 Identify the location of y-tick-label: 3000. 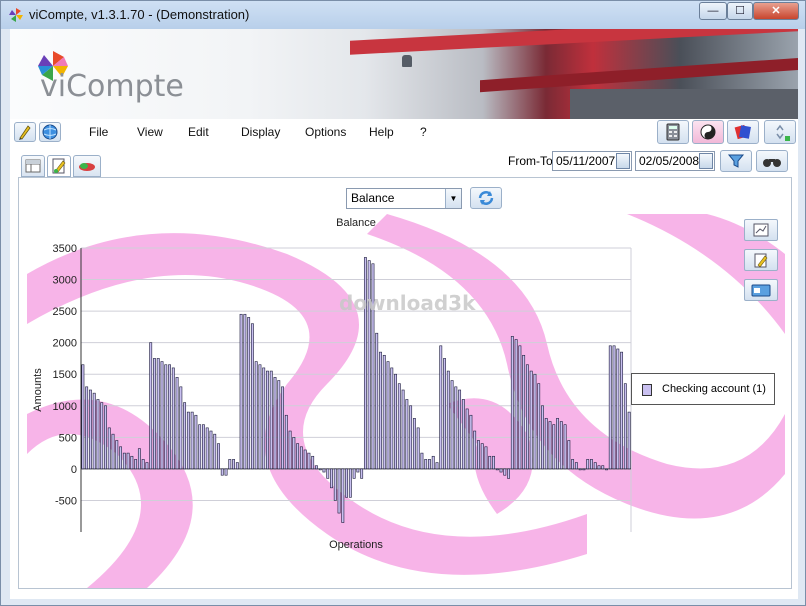
(65, 281).